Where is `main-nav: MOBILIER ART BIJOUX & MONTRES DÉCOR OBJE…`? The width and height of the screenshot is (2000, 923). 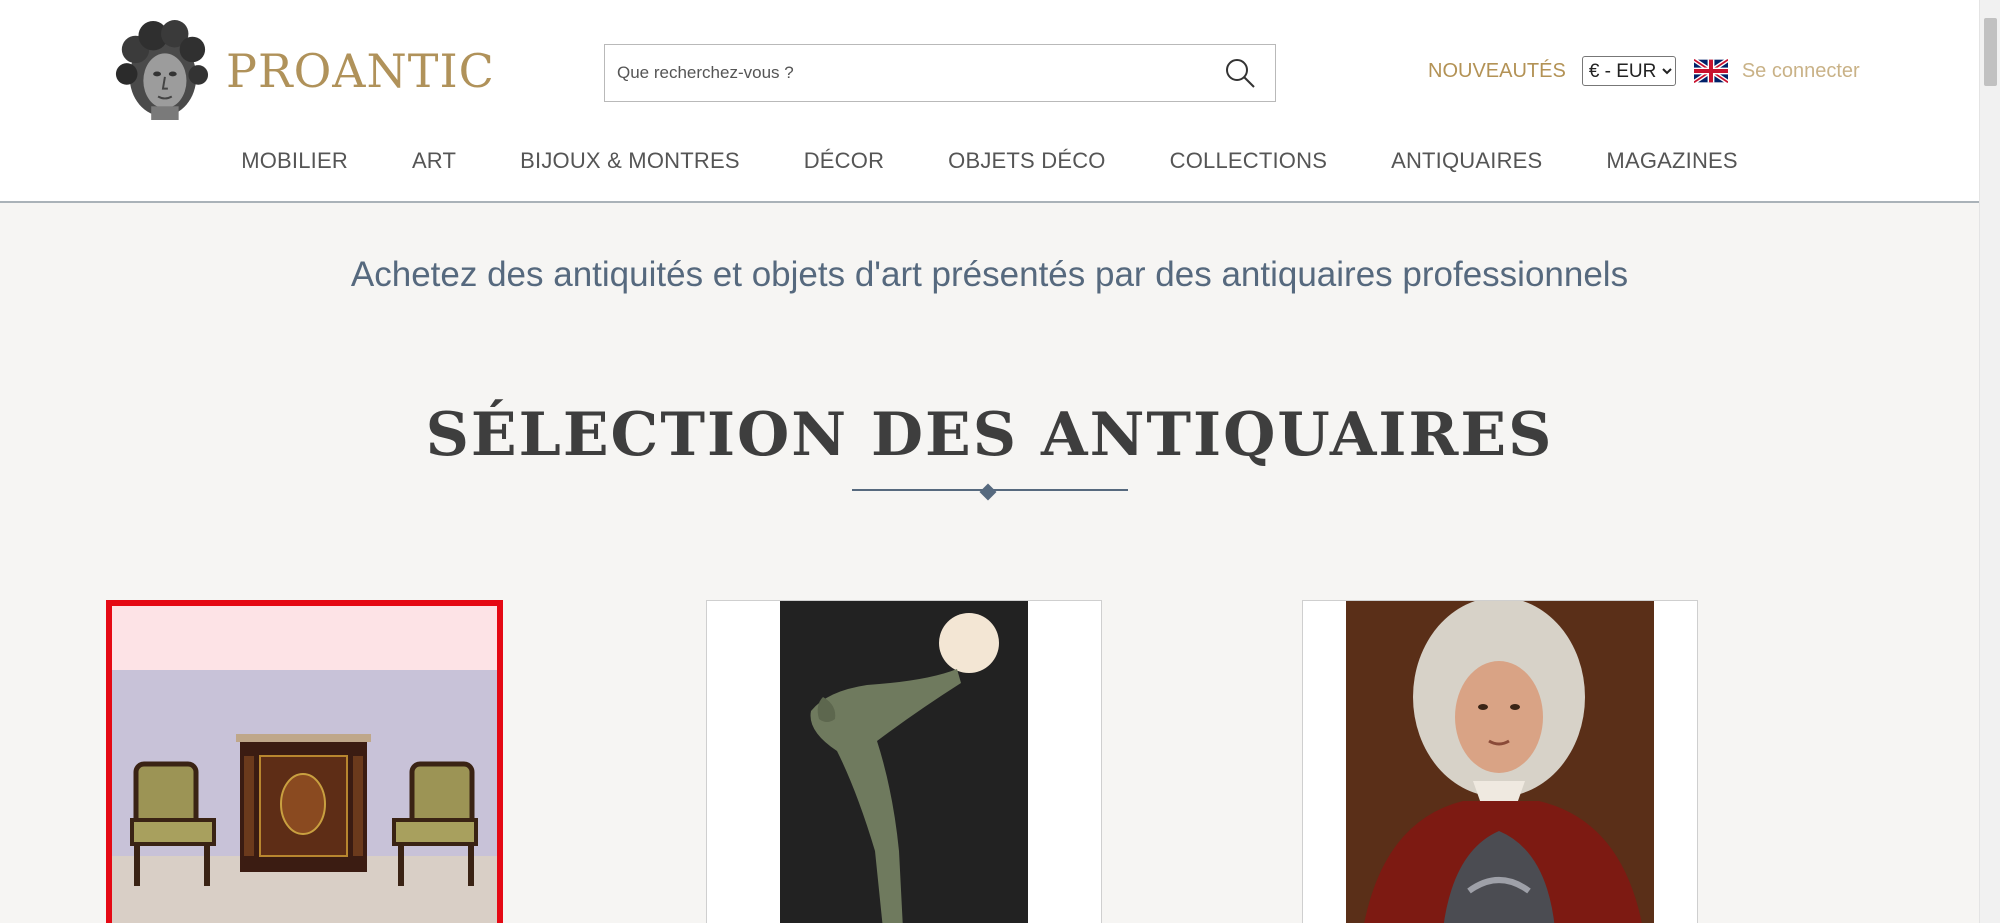 main-nav: MOBILIER ART BIJOUX & MONTRES DÉCOR OBJE… is located at coordinates (989, 161).